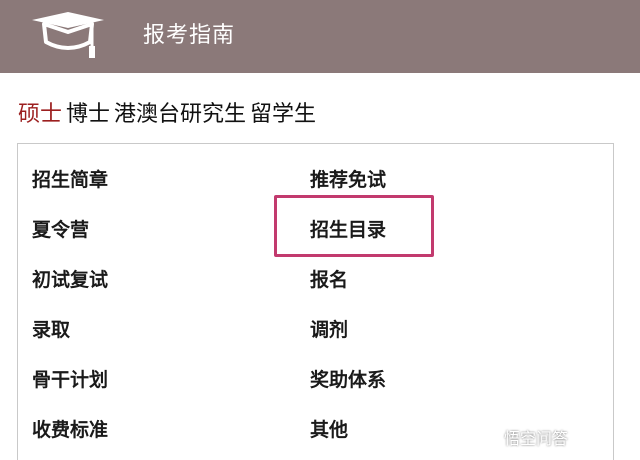 Image resolution: width=640 pixels, height=460 pixels. Describe the element at coordinates (70, 430) in the screenshot. I see `menu-item-fees: 收费标准` at that location.